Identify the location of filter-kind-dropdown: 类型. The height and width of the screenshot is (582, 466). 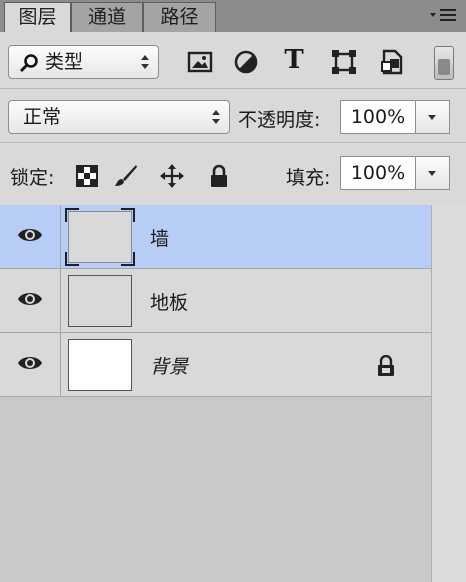
(83, 62).